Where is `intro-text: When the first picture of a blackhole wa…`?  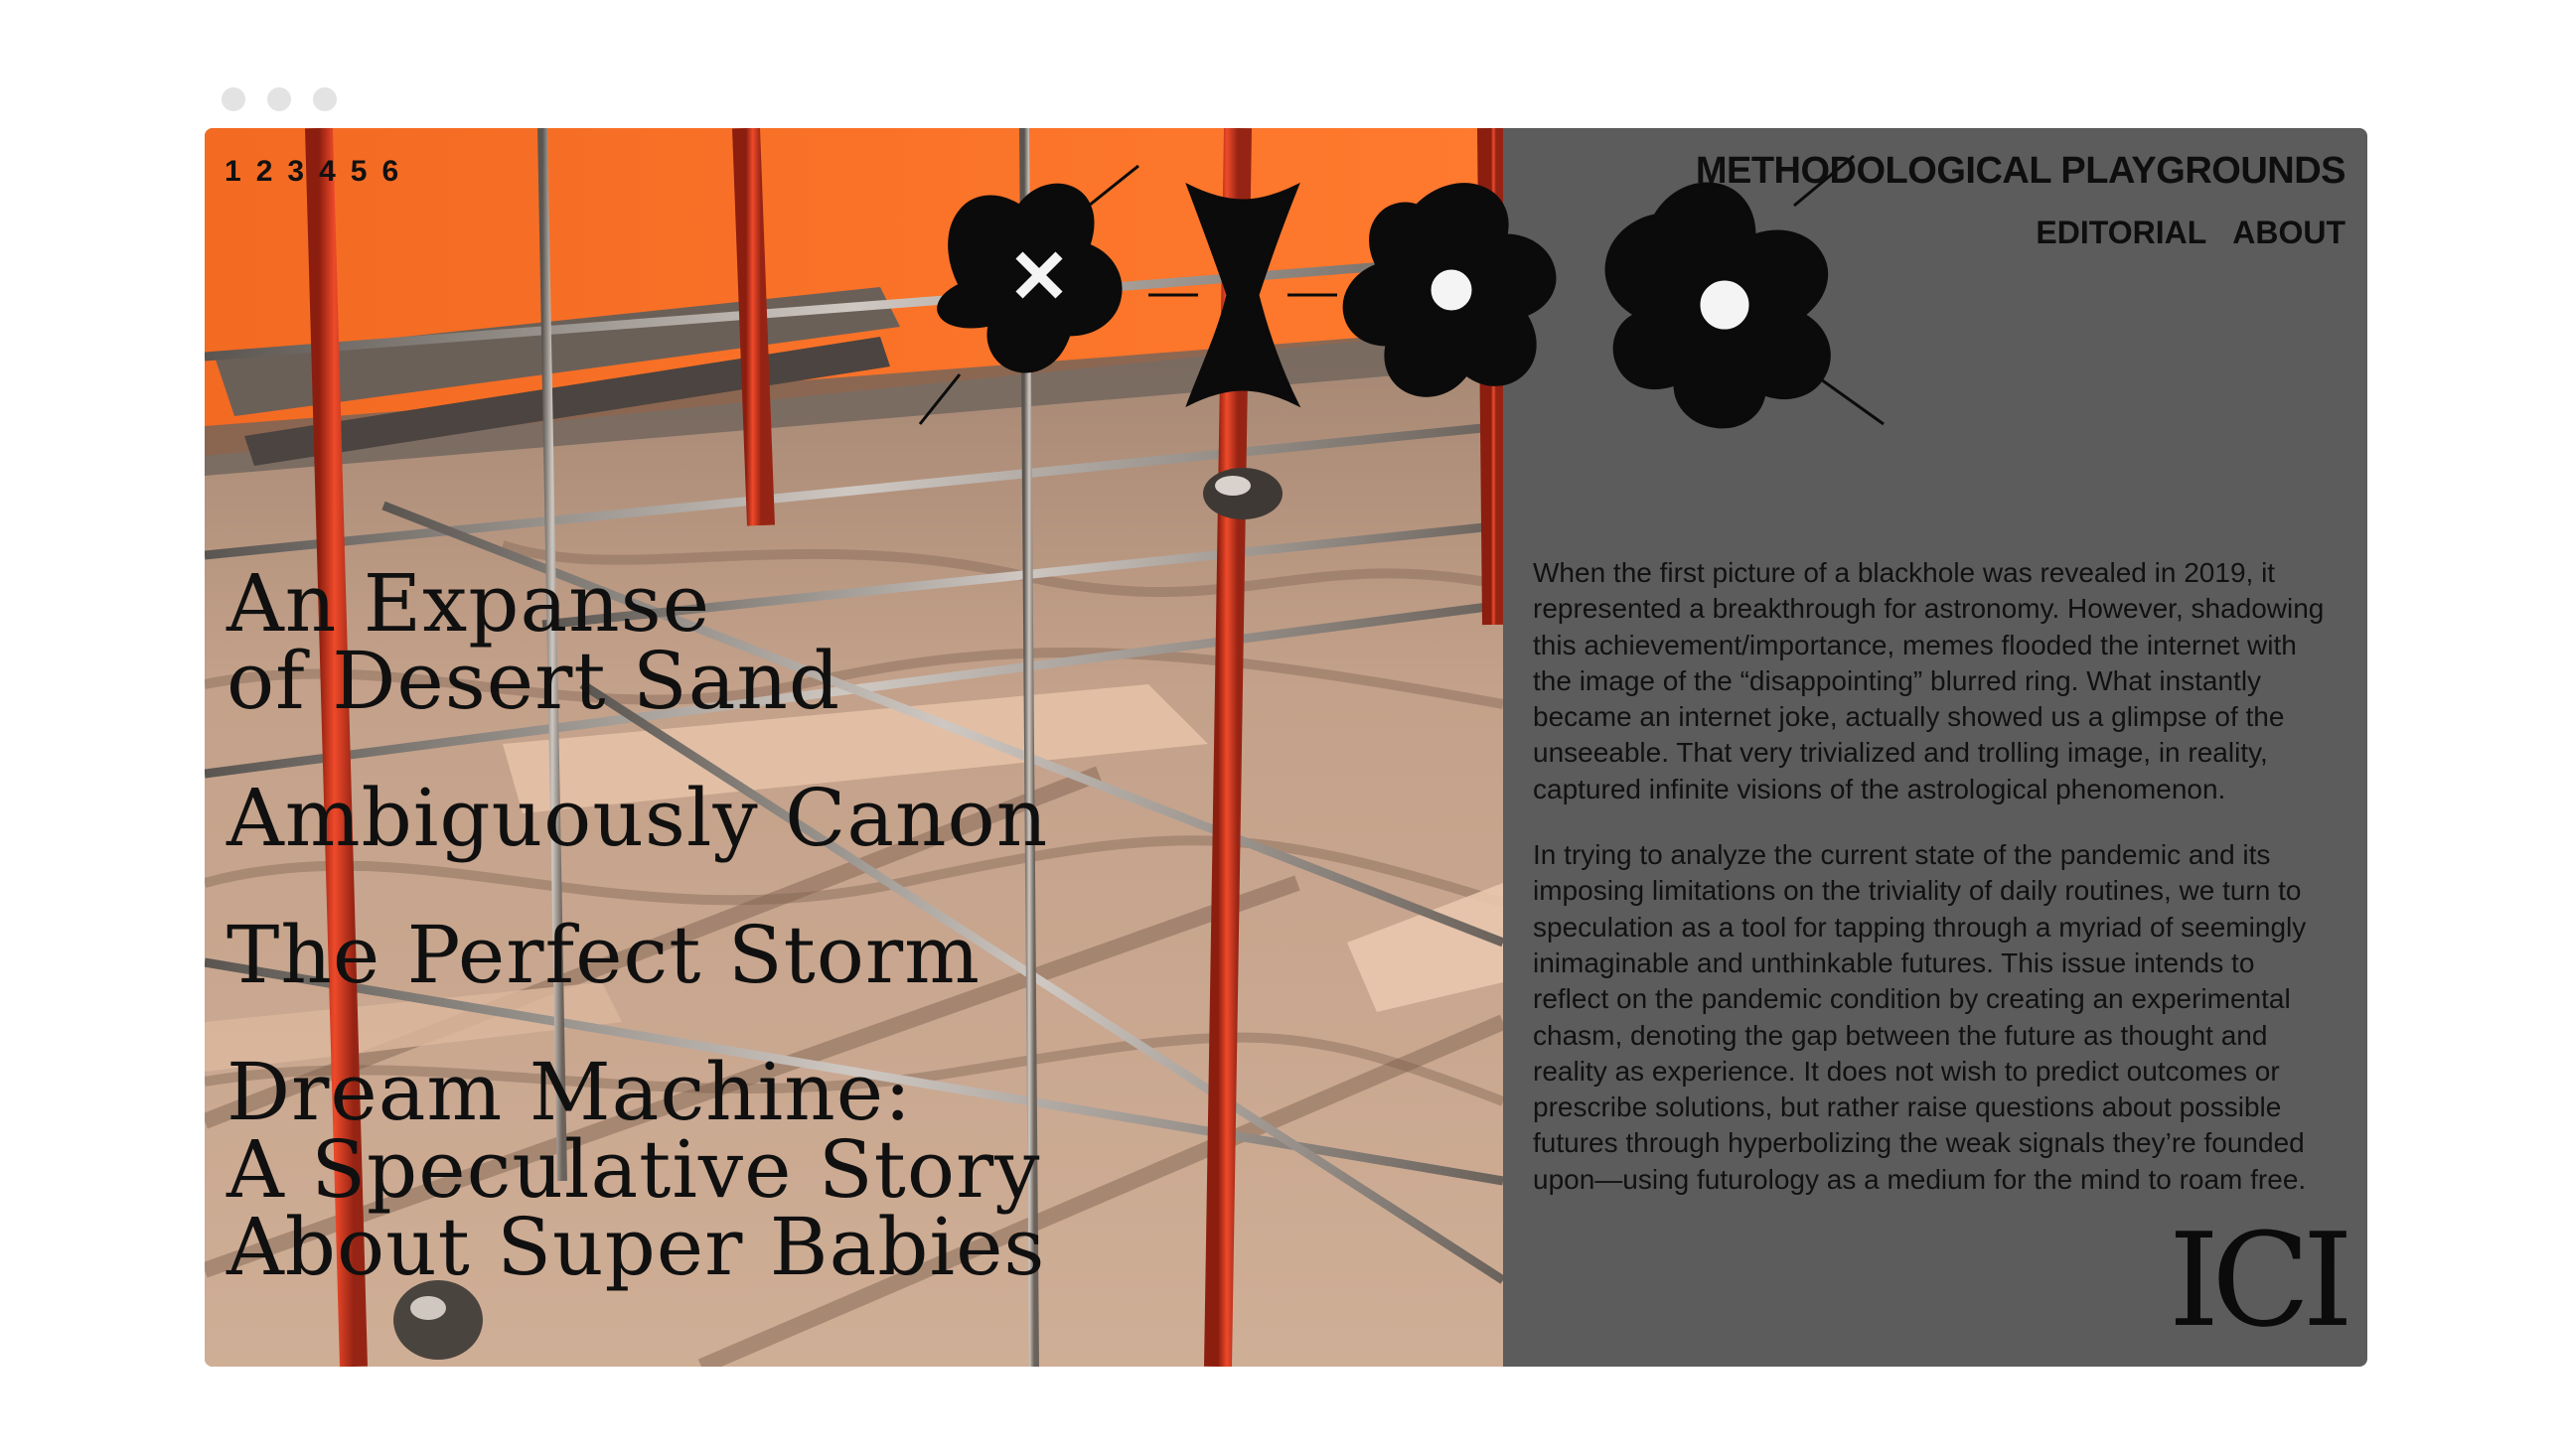
intro-text: When the first picture of a blackhole wa… is located at coordinates (1935, 892).